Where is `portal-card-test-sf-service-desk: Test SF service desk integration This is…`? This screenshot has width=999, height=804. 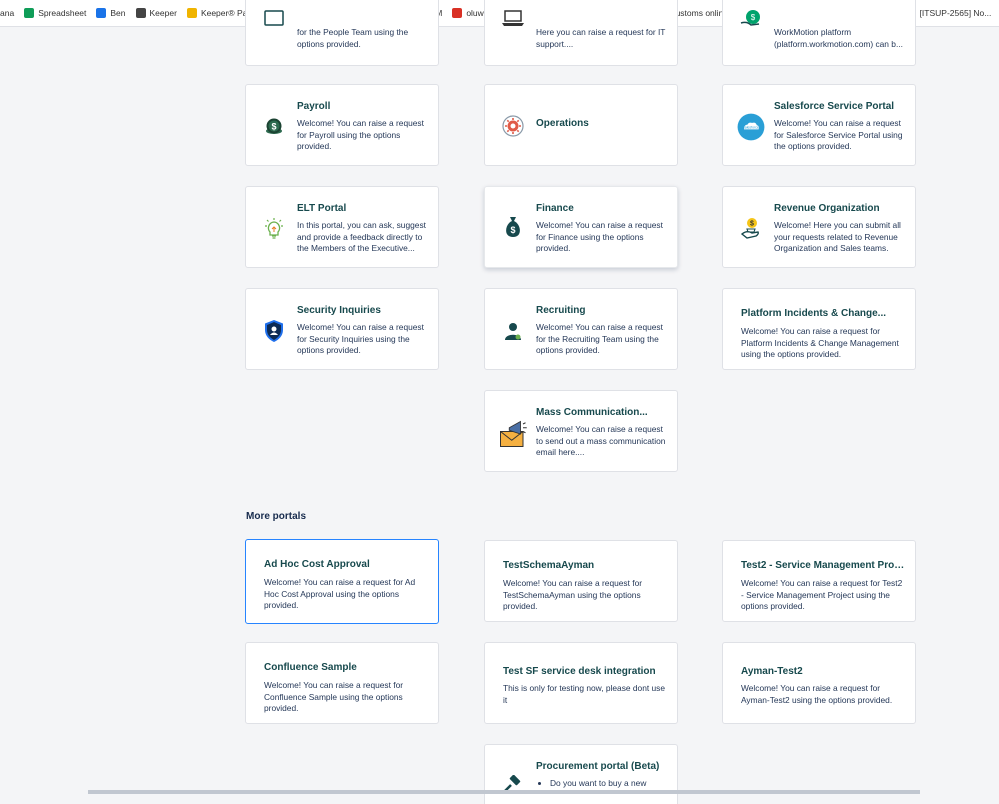
portal-card-test-sf-service-desk: Test SF service desk integration This is… is located at coordinates (581, 683).